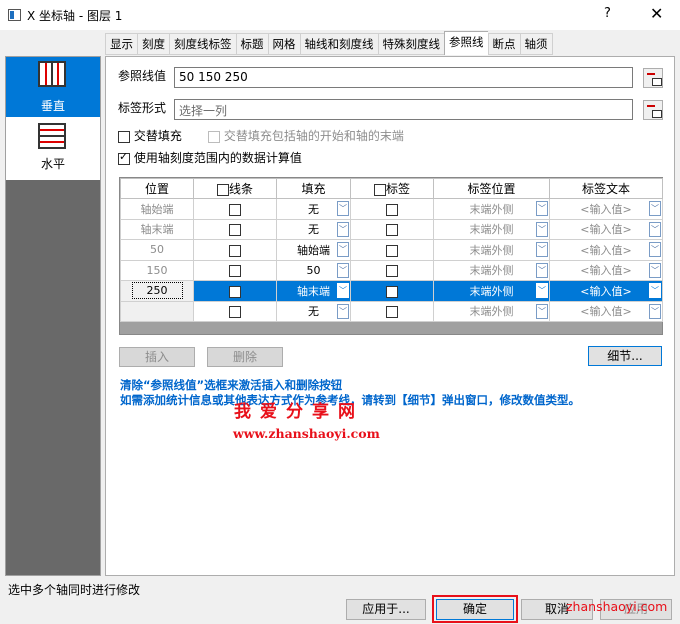  I want to click on tab-tick-labels: 刻度线标签, so click(202, 44).